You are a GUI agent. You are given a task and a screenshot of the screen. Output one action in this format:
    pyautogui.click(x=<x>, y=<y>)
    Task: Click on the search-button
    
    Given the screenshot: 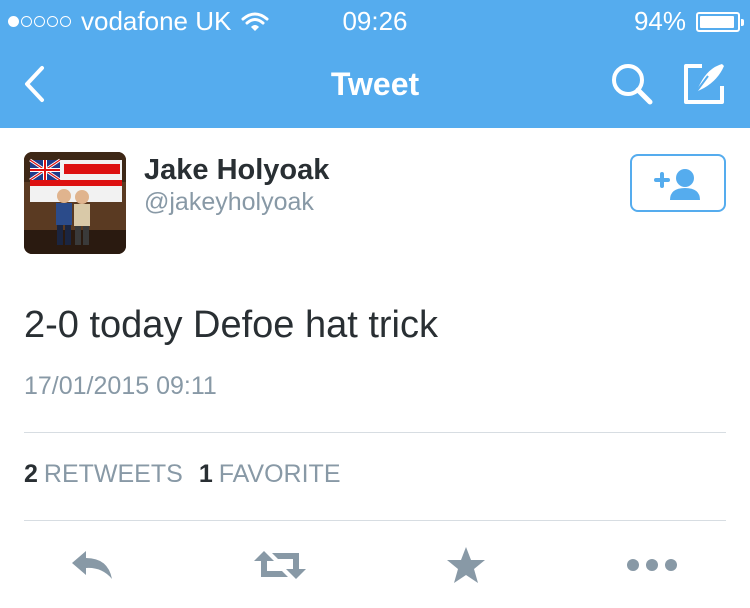 What is the action you would take?
    pyautogui.click(x=632, y=84)
    